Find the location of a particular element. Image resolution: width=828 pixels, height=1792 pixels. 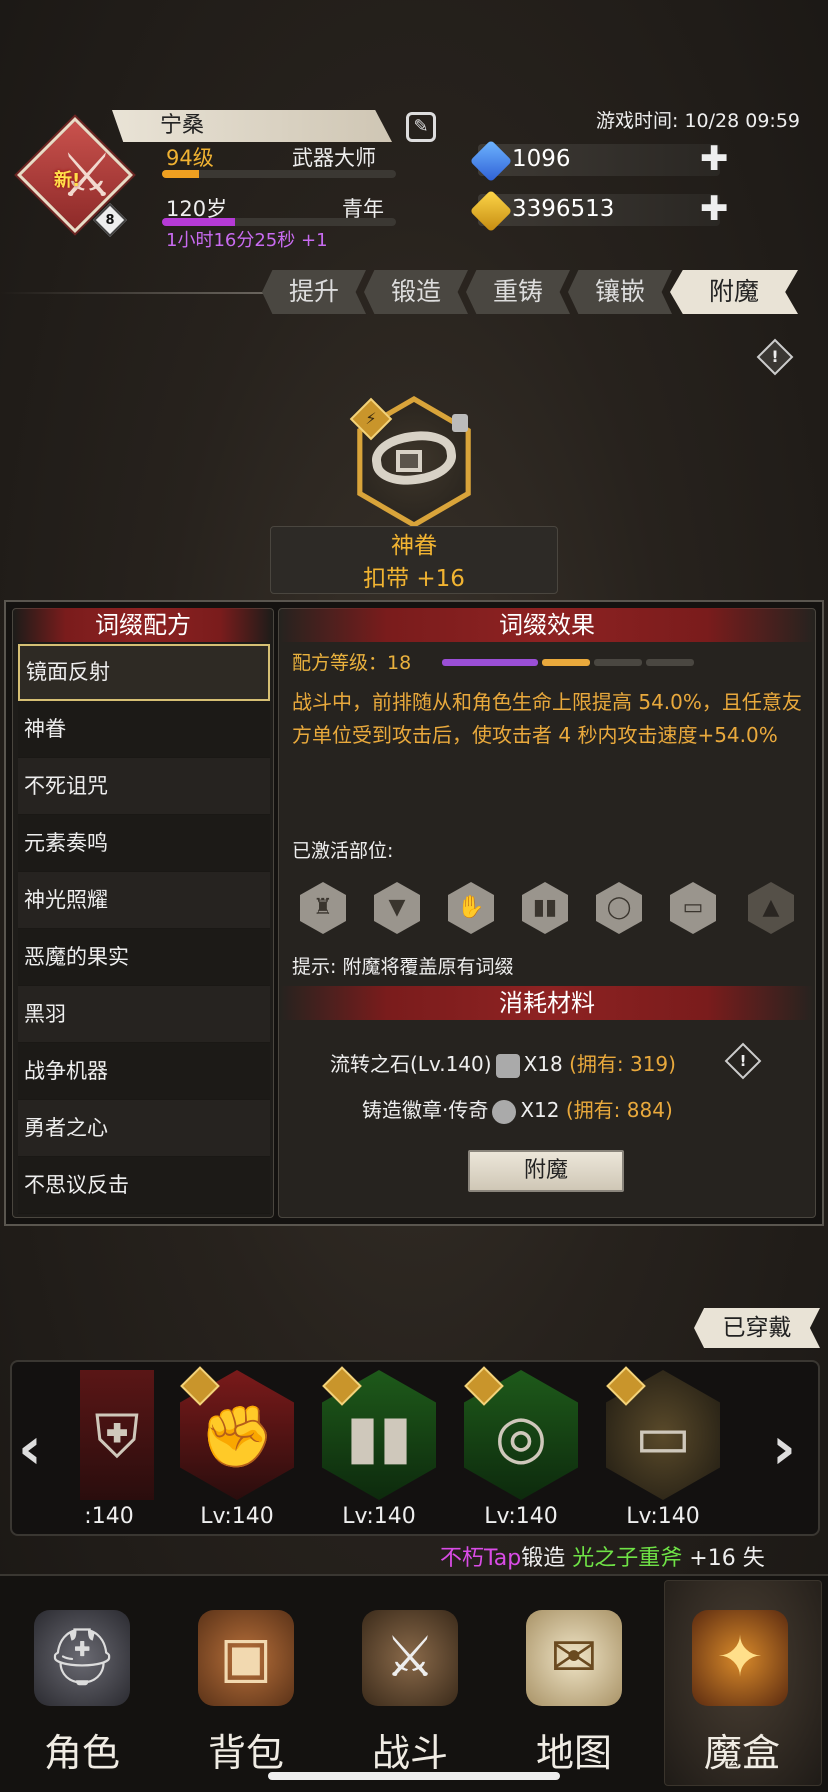

recipe-level: 配方等级：18 is located at coordinates (352, 663).